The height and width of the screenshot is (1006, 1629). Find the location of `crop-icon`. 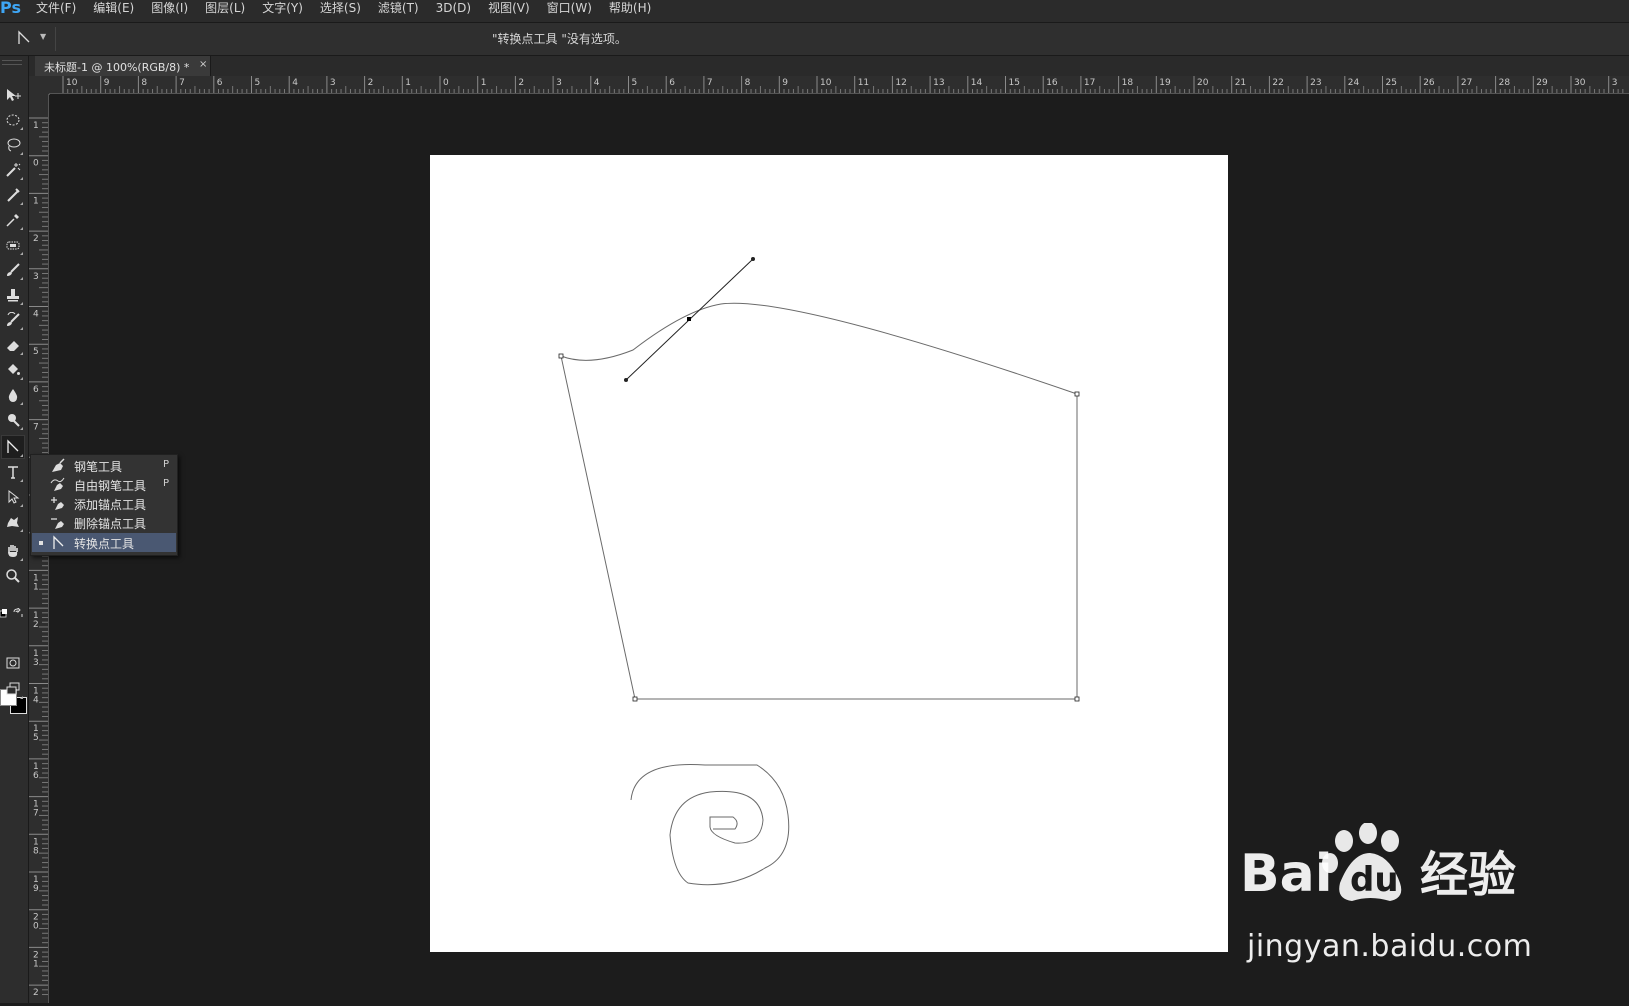

crop-icon is located at coordinates (13, 195).